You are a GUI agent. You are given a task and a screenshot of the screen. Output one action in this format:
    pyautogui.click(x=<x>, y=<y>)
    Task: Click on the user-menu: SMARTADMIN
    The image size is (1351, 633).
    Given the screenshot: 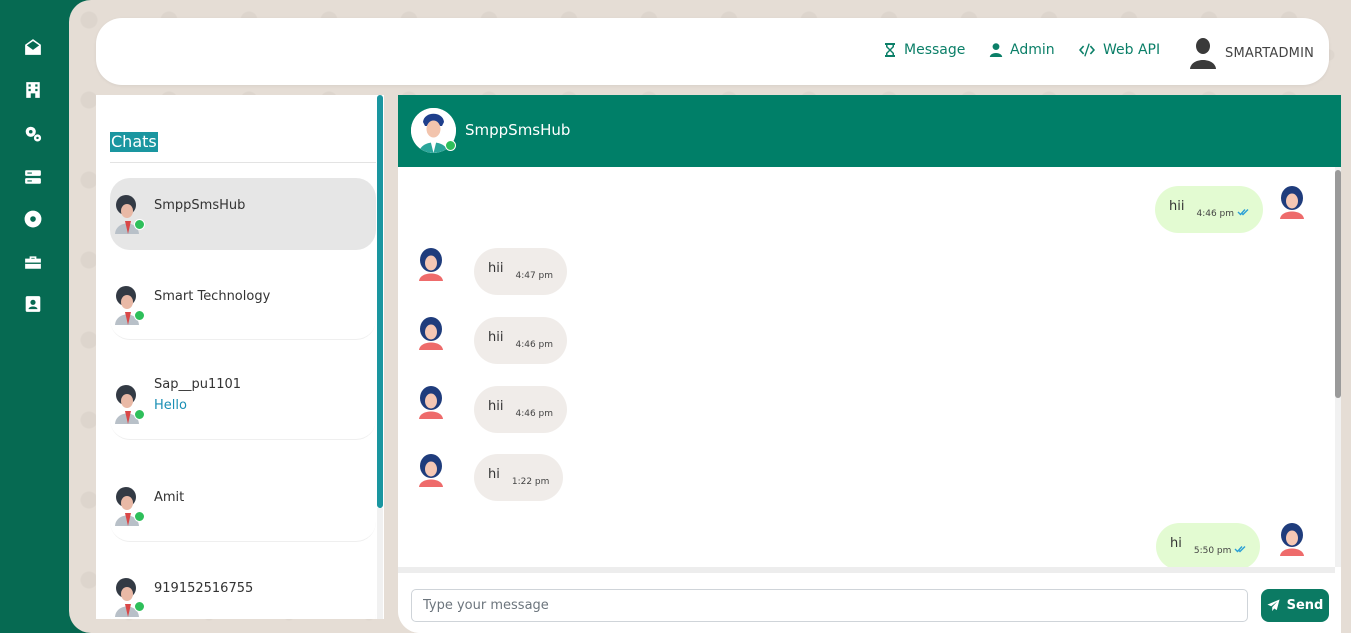 What is the action you would take?
    pyautogui.click(x=1251, y=53)
    